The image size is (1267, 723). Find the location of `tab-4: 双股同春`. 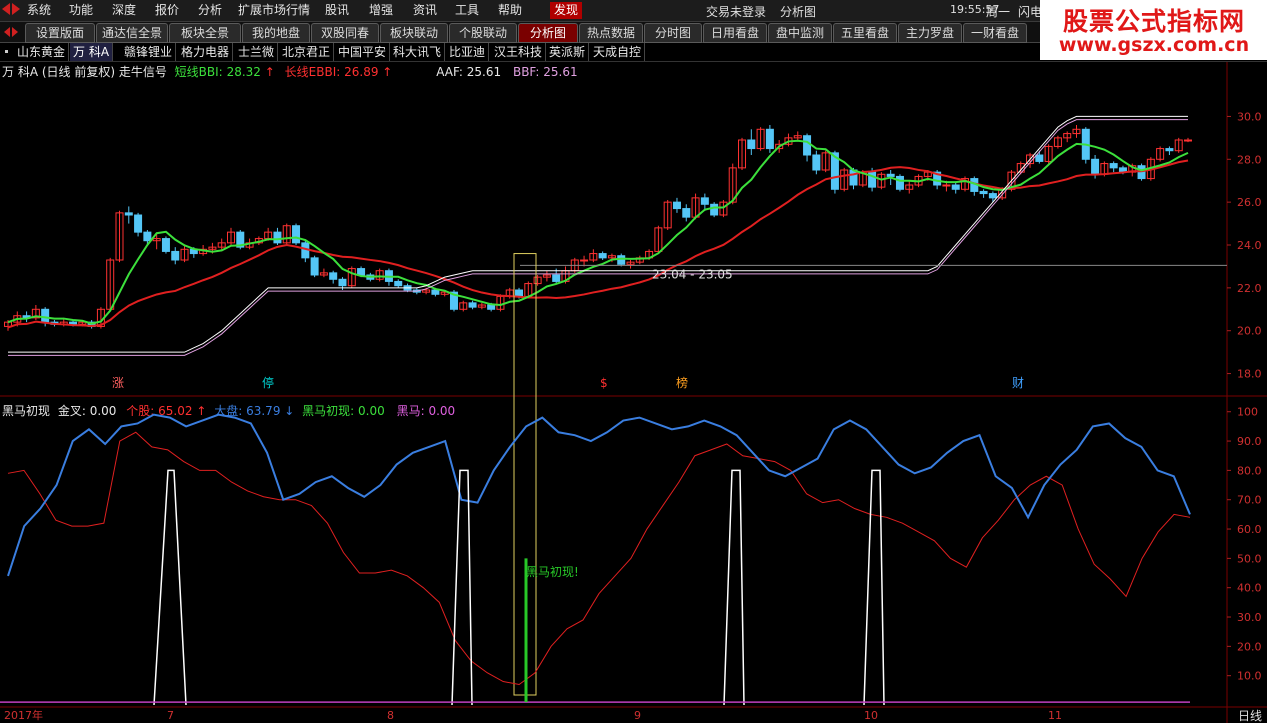

tab-4: 双股同春 is located at coordinates (345, 33).